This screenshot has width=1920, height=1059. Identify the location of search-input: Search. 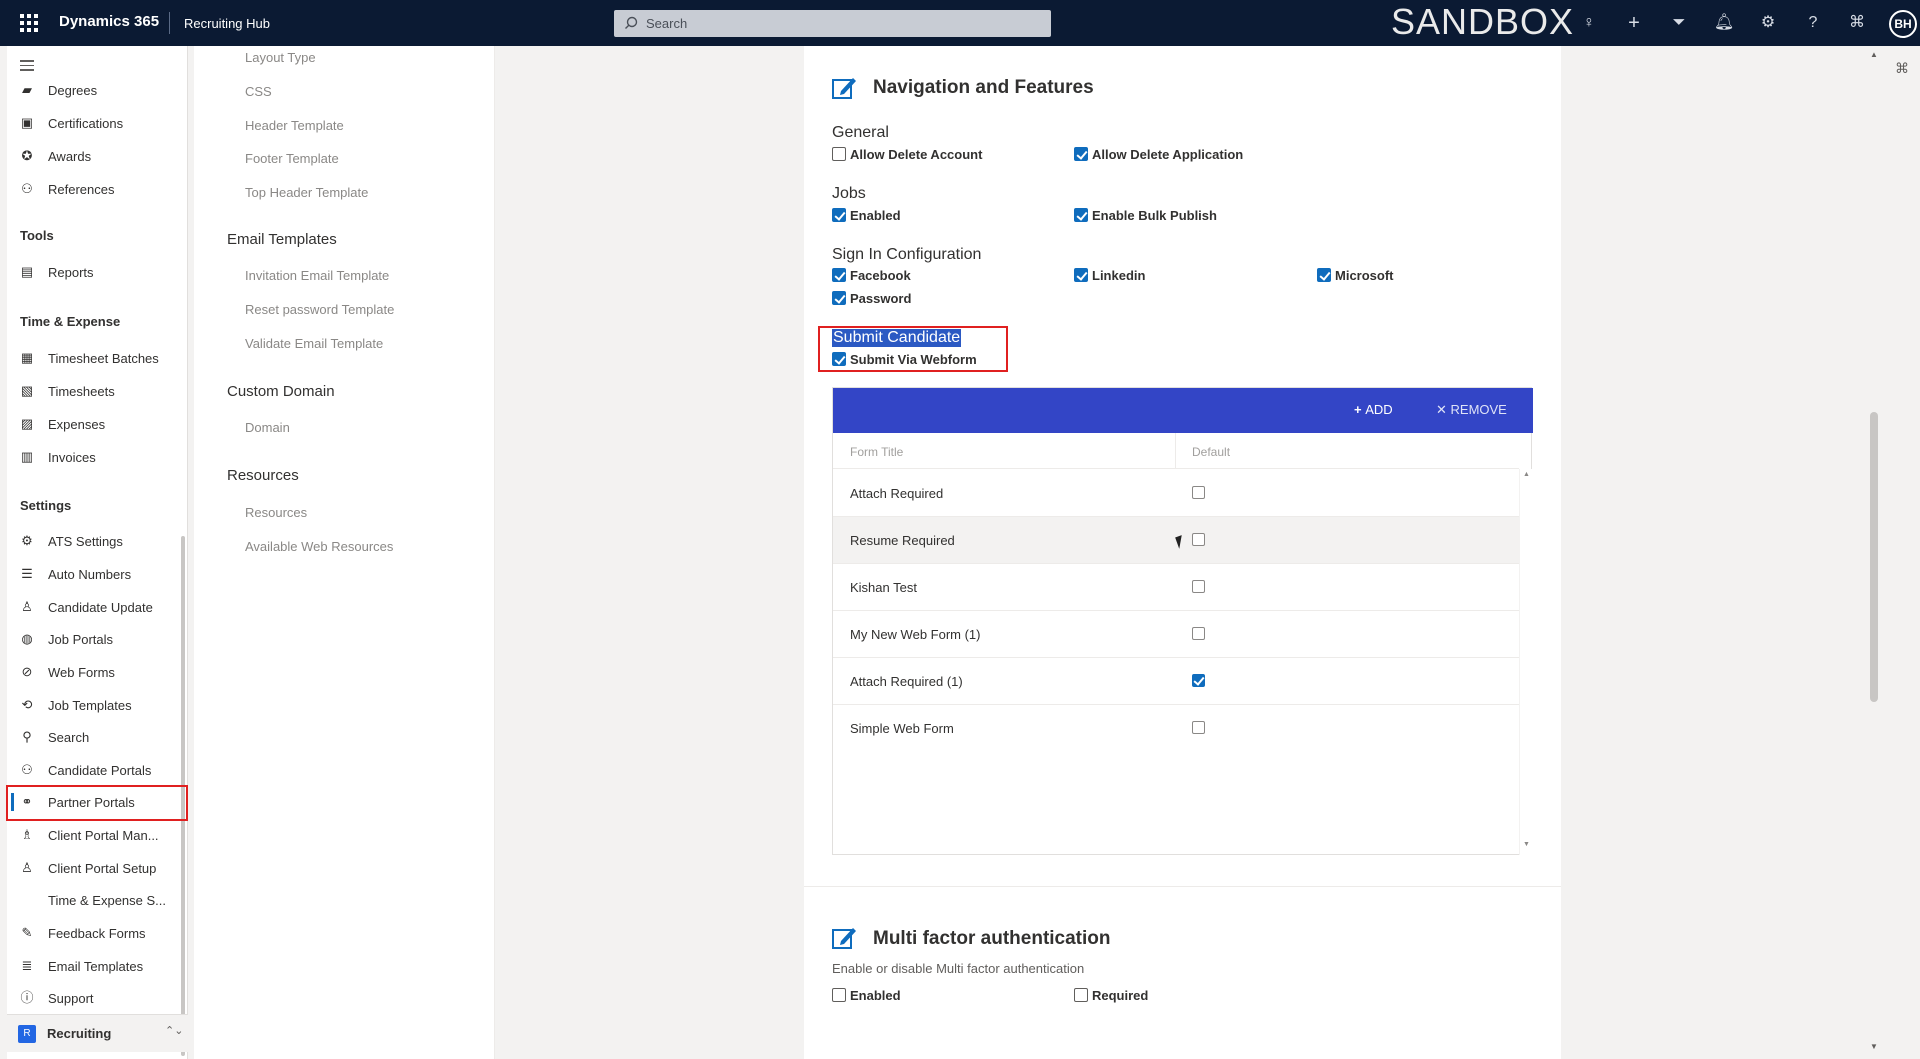
(832, 23).